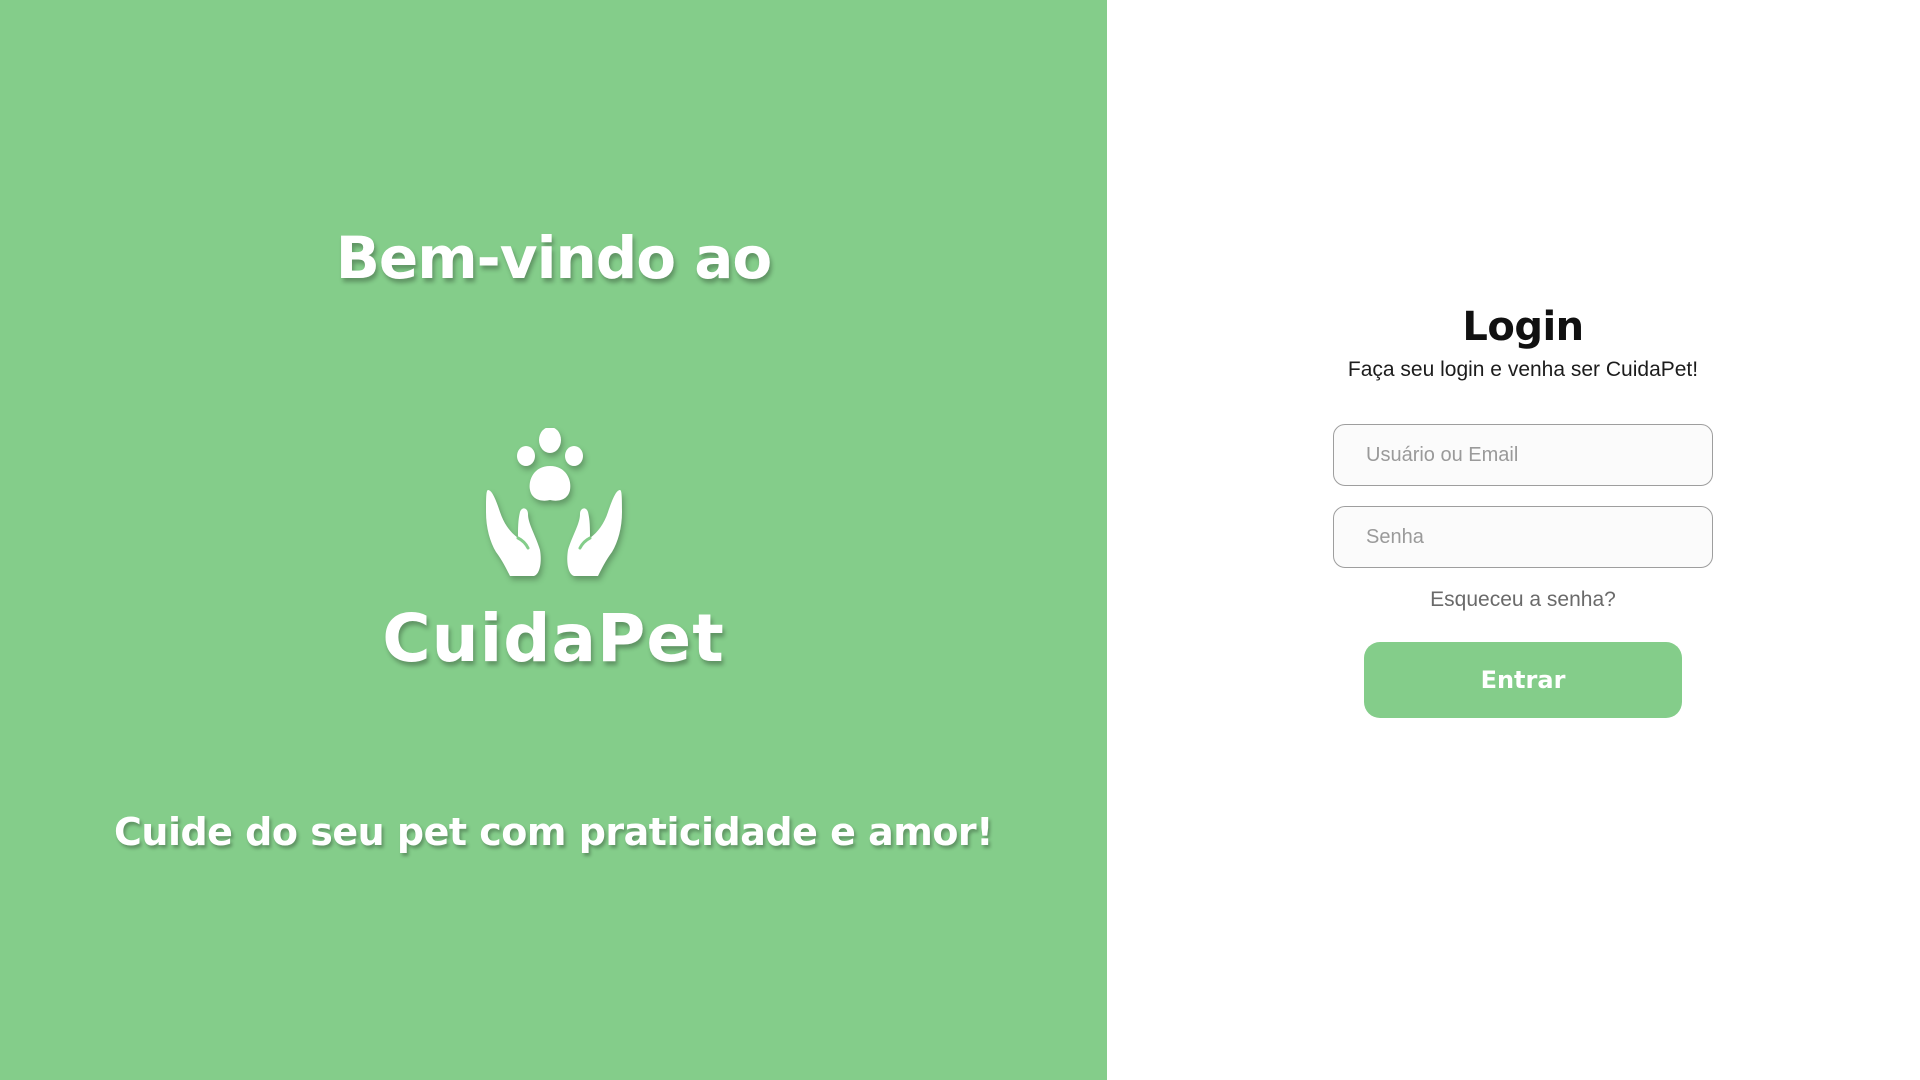 This screenshot has width=1920, height=1080. I want to click on forgot-password-link: Esqueceu a senha?, so click(1523, 600).